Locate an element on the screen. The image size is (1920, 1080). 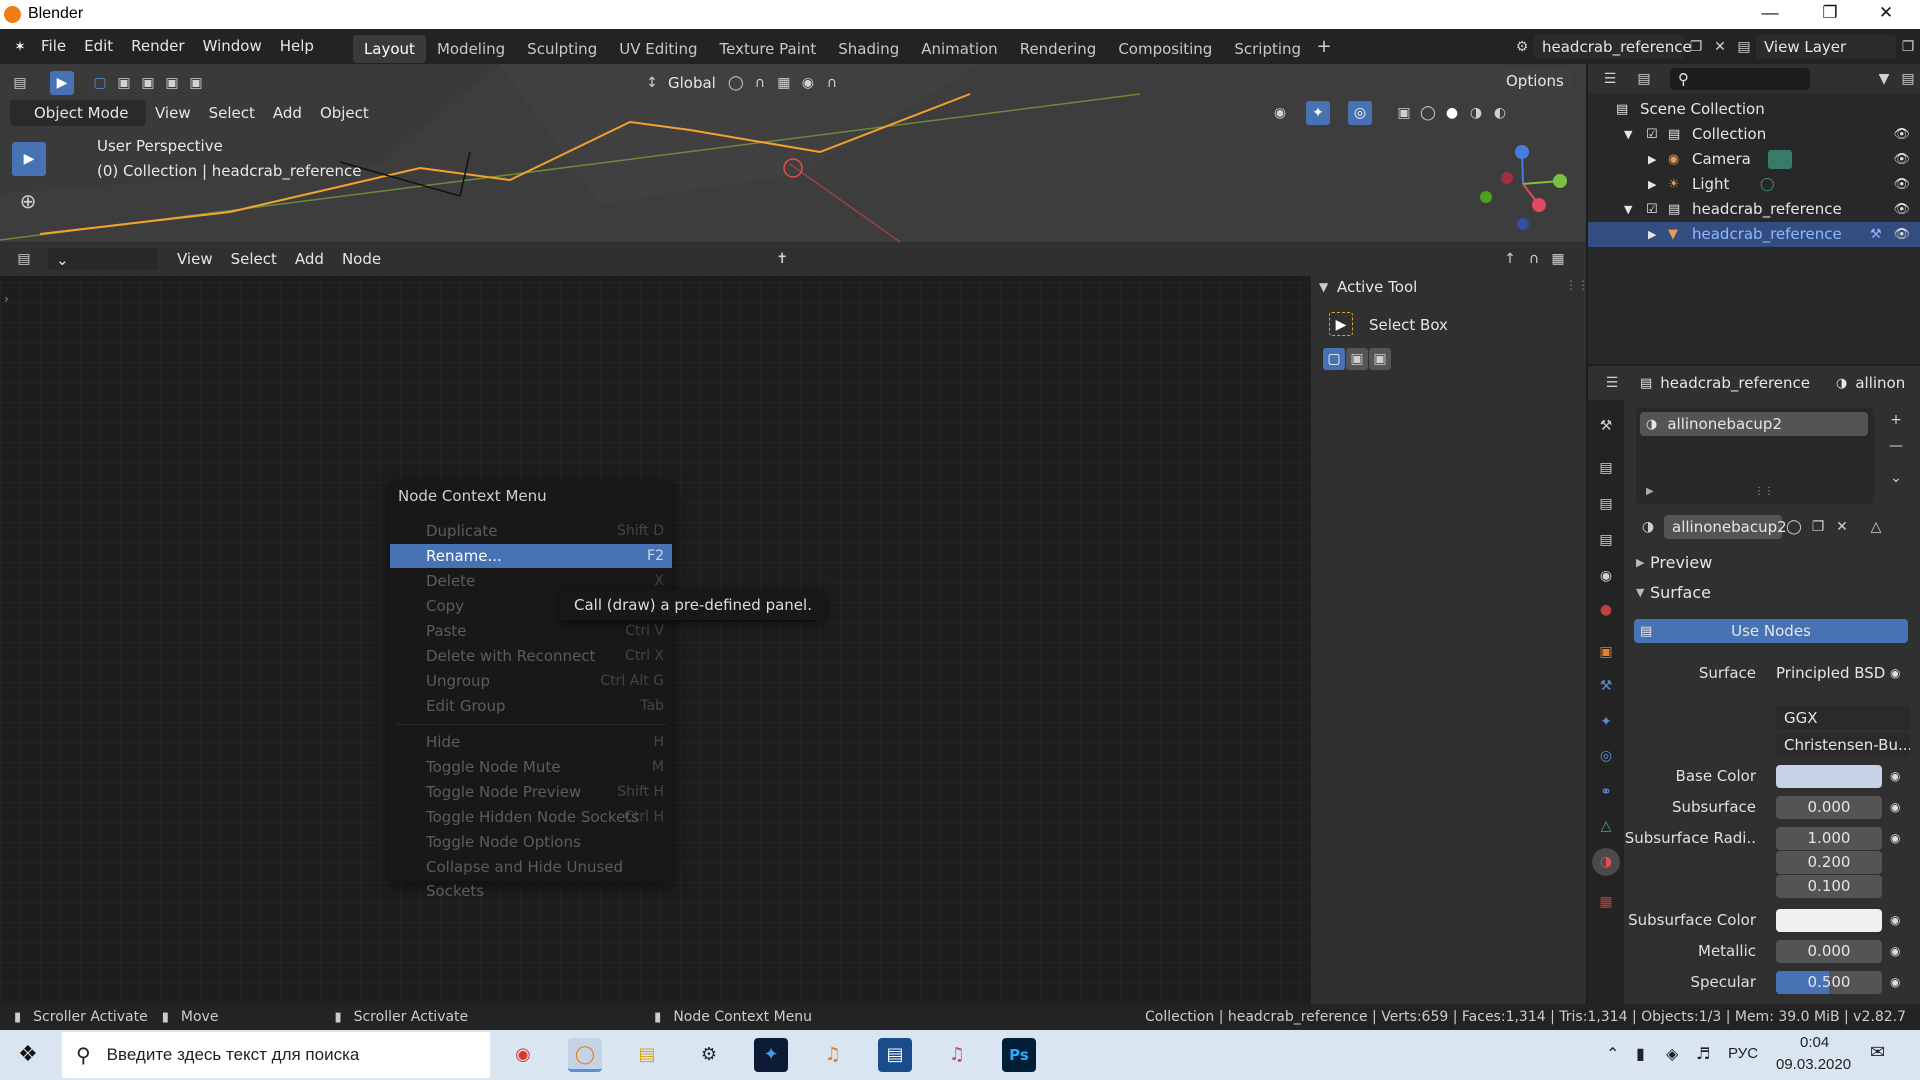
subsurface-field: 0.000 is located at coordinates (1829, 807).